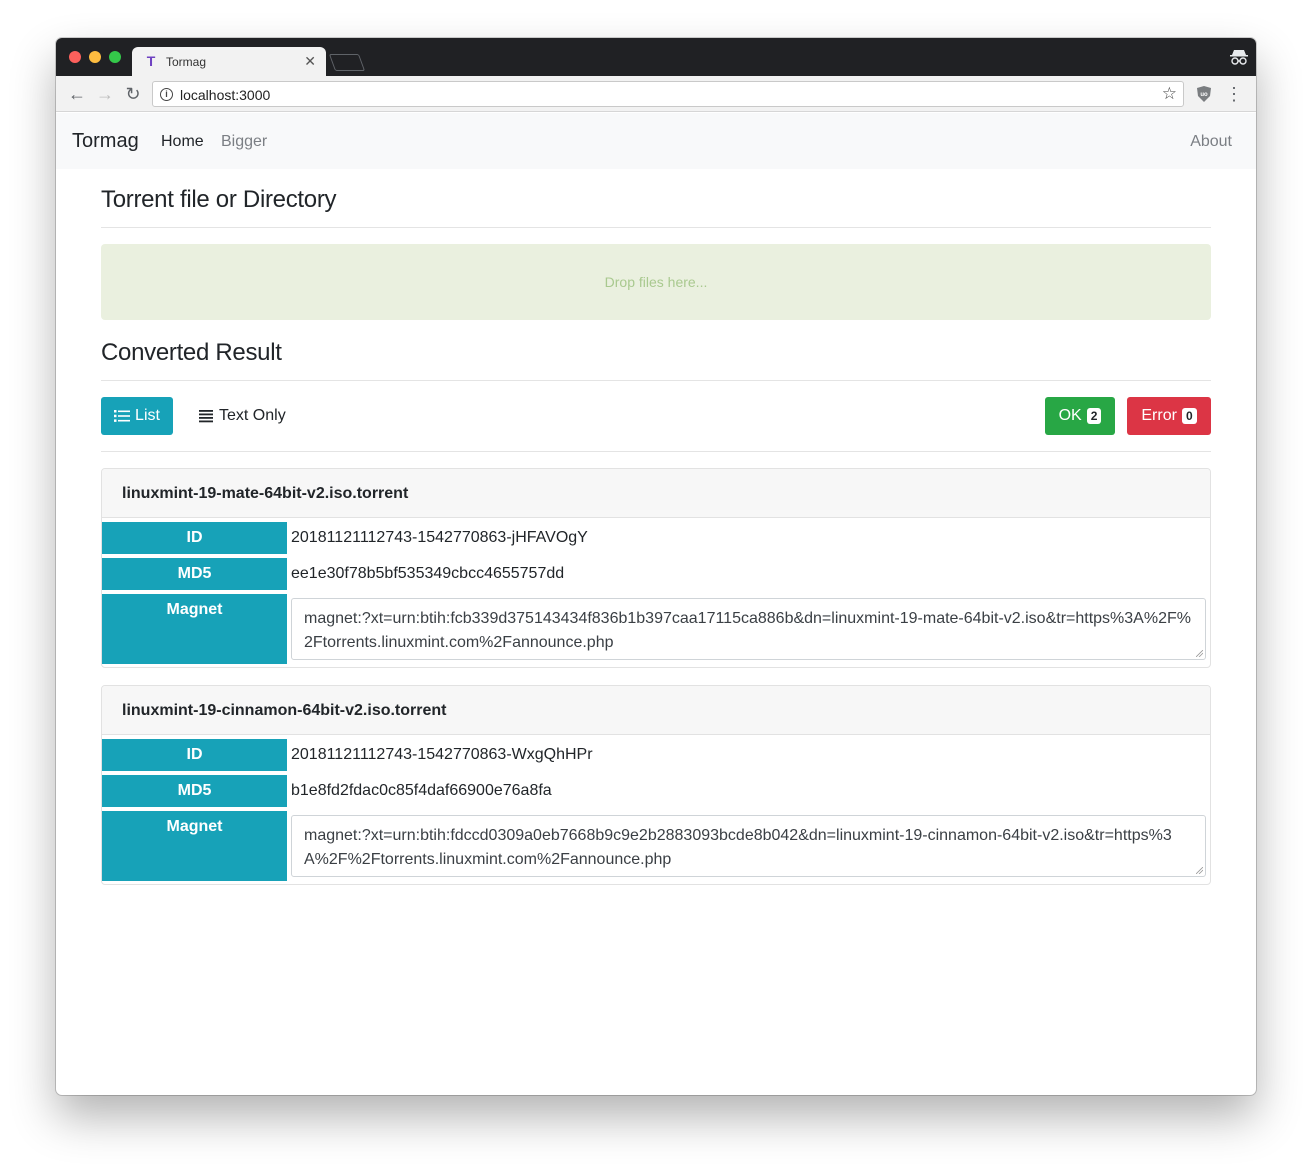  I want to click on nav-link-home: Home, so click(182, 142).